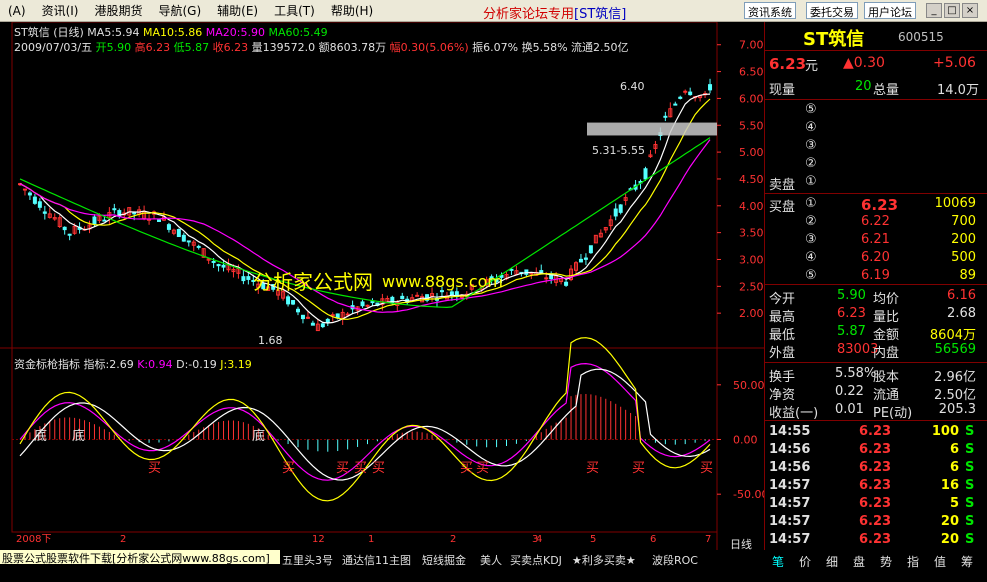 This screenshot has height=582, width=987. I want to click on indicator-tab: 短线掘金, so click(444, 560).